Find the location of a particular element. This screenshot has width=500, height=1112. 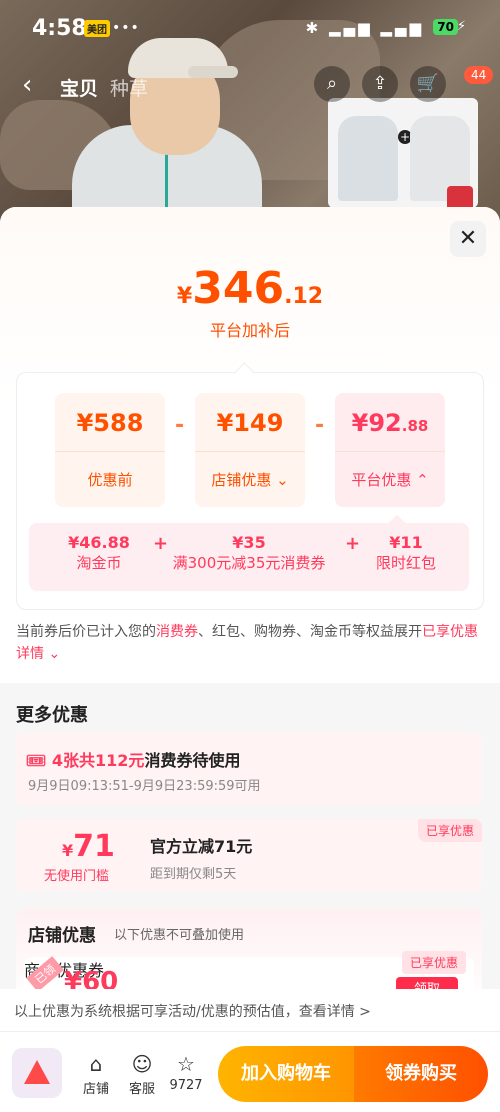

final-price-caption: 平台加补后 is located at coordinates (249, 330).